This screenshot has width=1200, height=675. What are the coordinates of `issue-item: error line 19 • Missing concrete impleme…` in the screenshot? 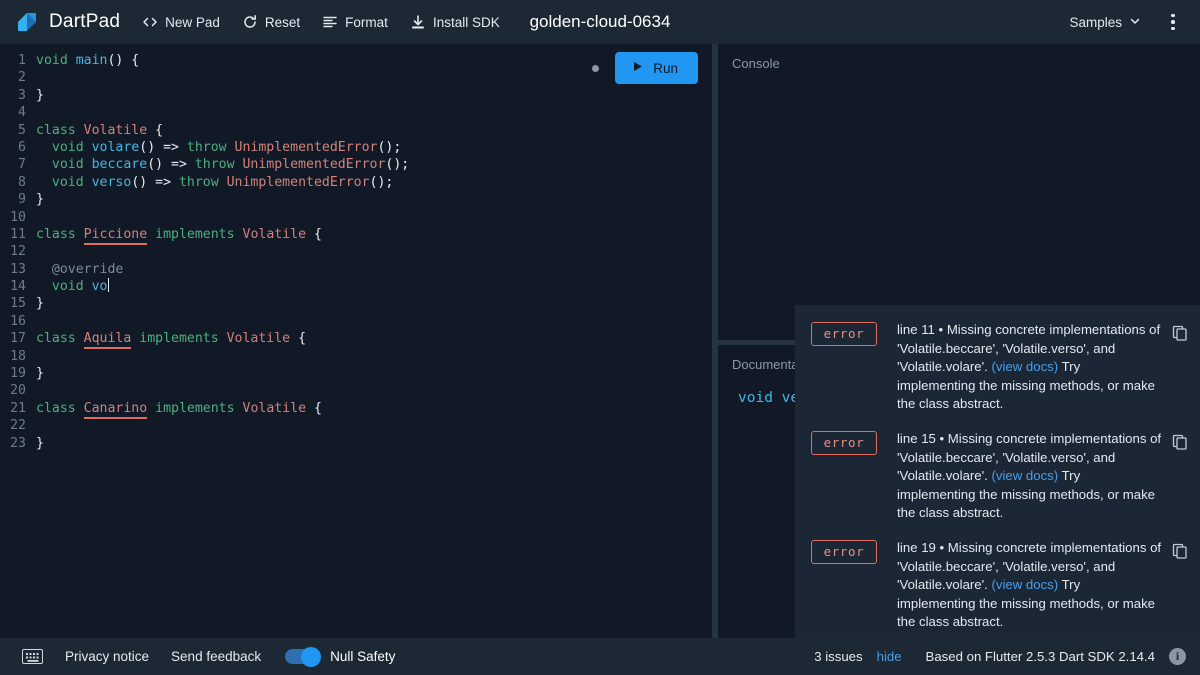 It's located at (997, 577).